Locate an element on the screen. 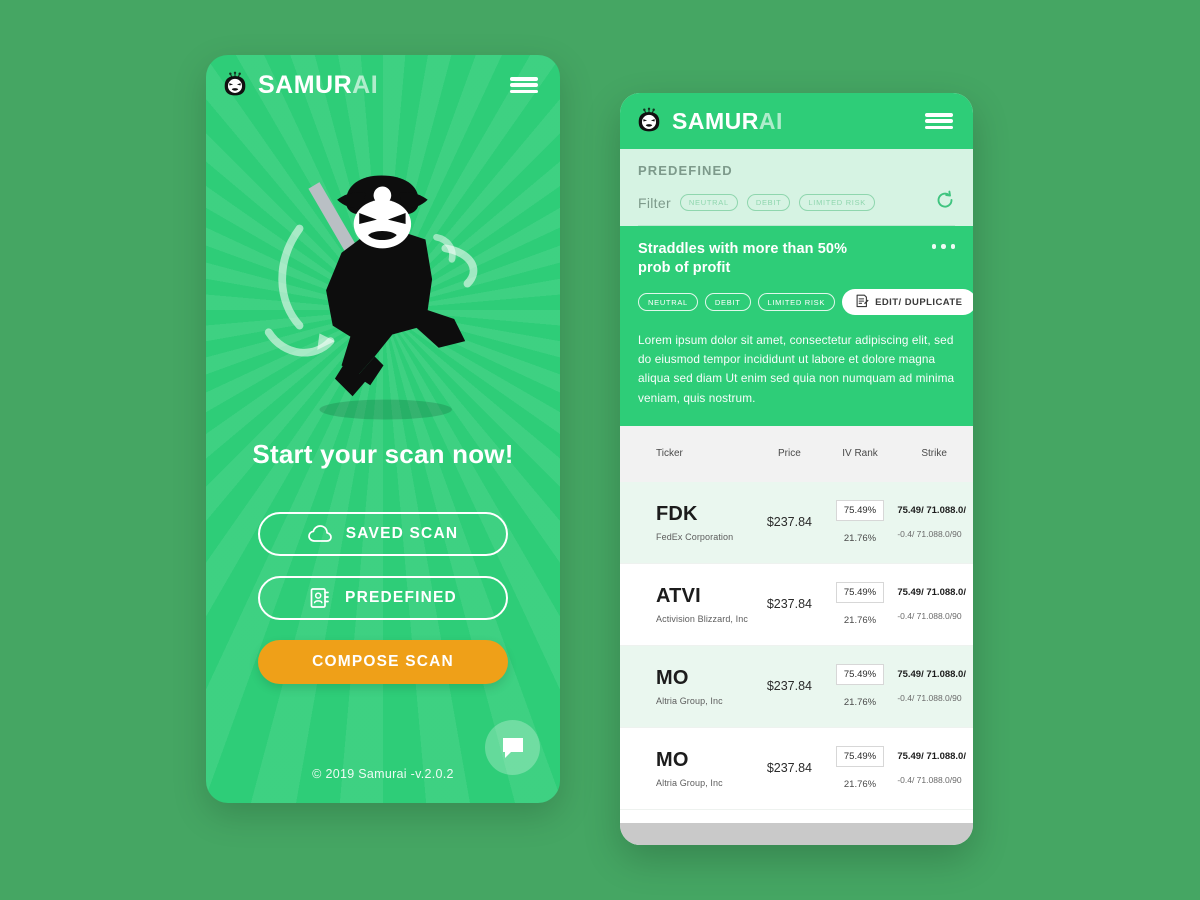  tag-debit: DEBIT is located at coordinates (727, 302).